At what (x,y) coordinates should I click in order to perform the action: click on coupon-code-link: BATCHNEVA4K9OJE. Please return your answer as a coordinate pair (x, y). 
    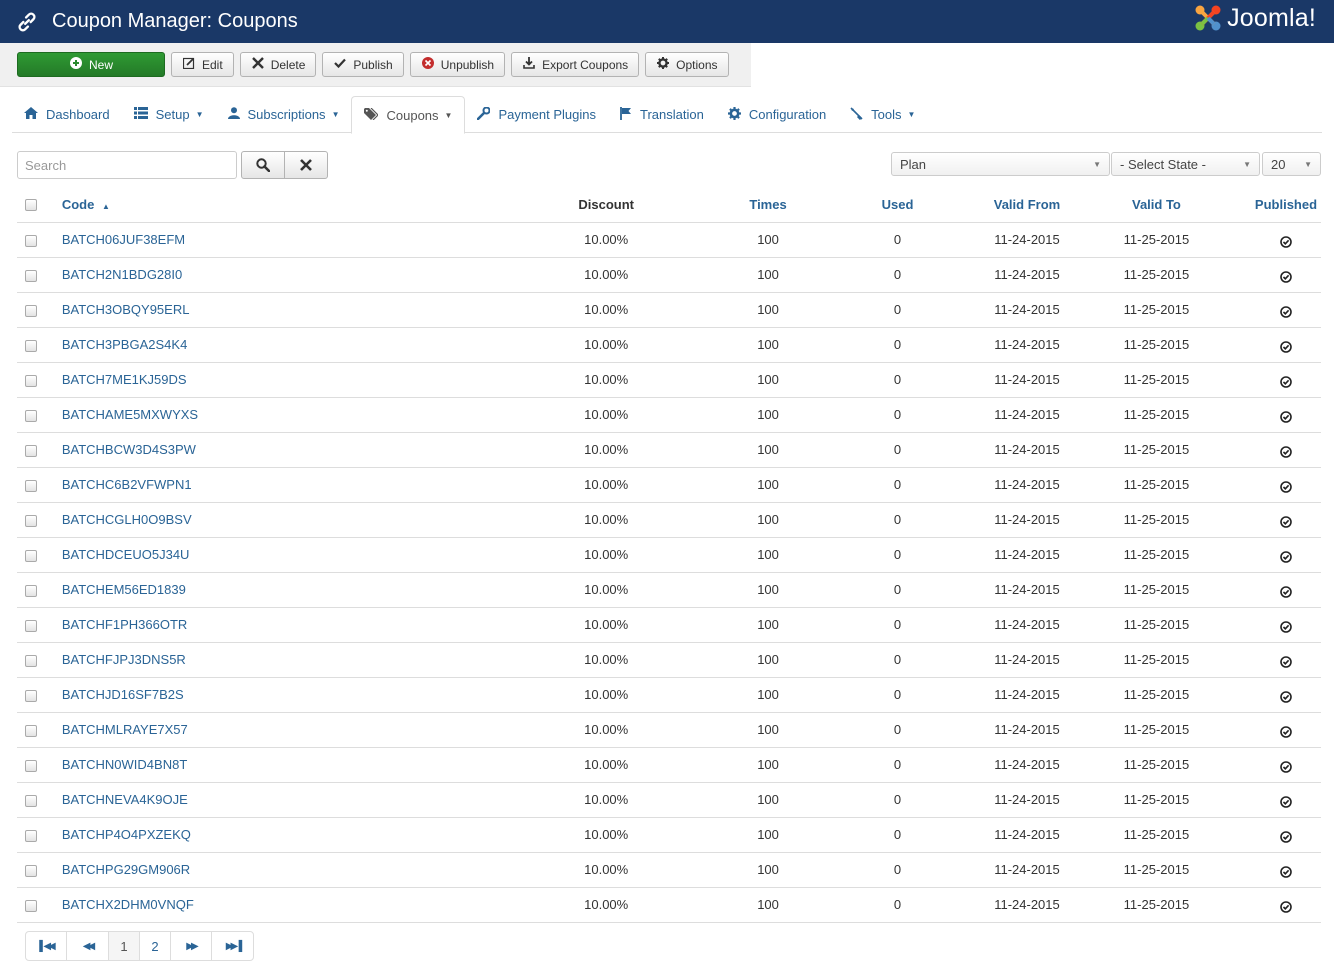
    Looking at the image, I should click on (270, 800).